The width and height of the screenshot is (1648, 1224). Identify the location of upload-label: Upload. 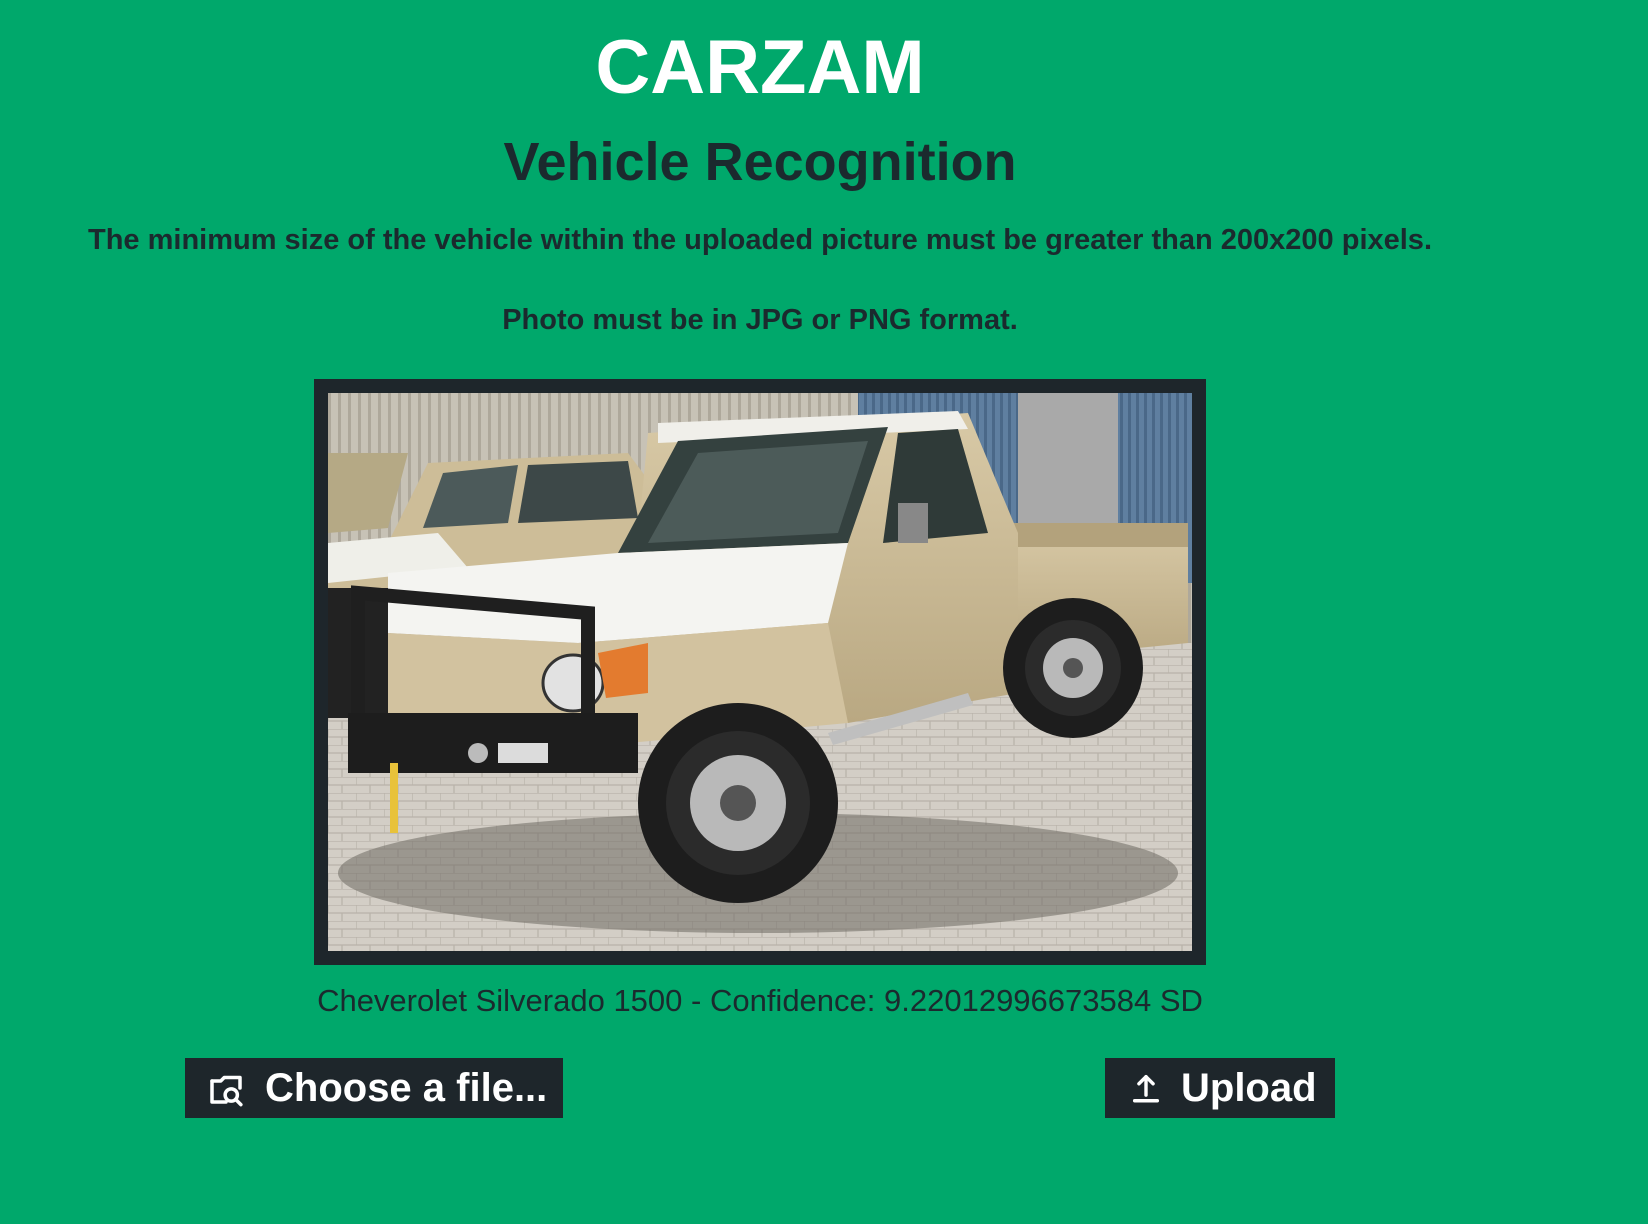
(1249, 1087).